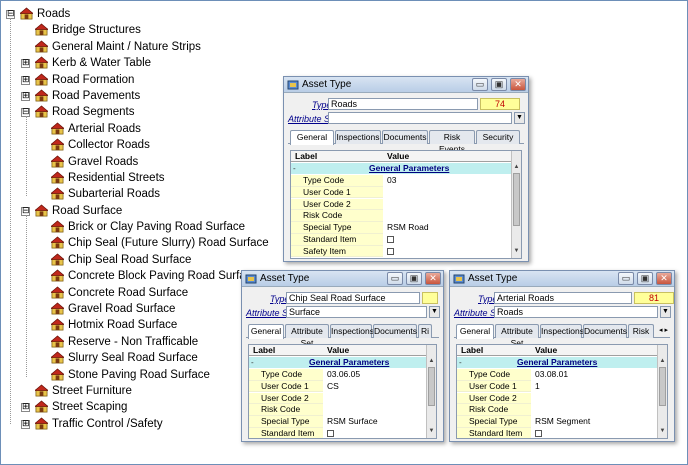 Image resolution: width=688 pixels, height=465 pixels. Describe the element at coordinates (342, 374) in the screenshot. I see `row-value: 03.06.05` at that location.